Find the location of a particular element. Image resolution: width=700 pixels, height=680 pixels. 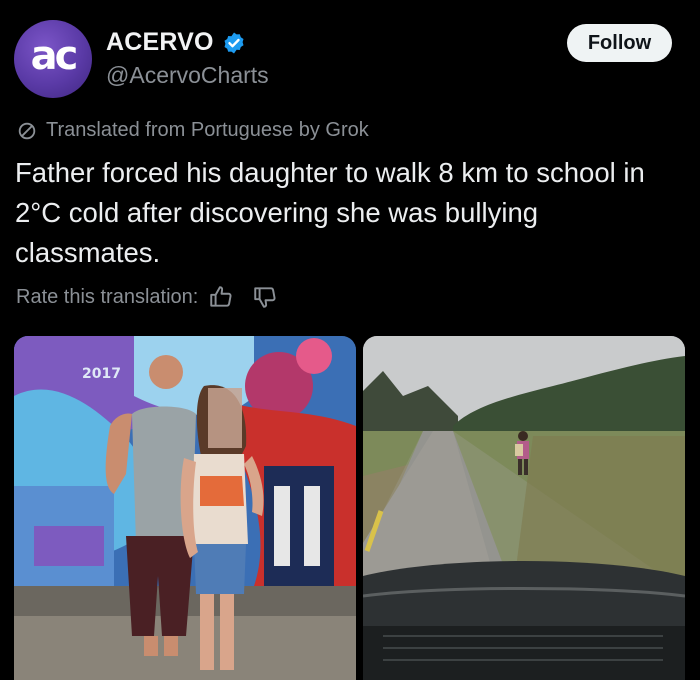

thumbs-down-icon is located at coordinates (265, 297).